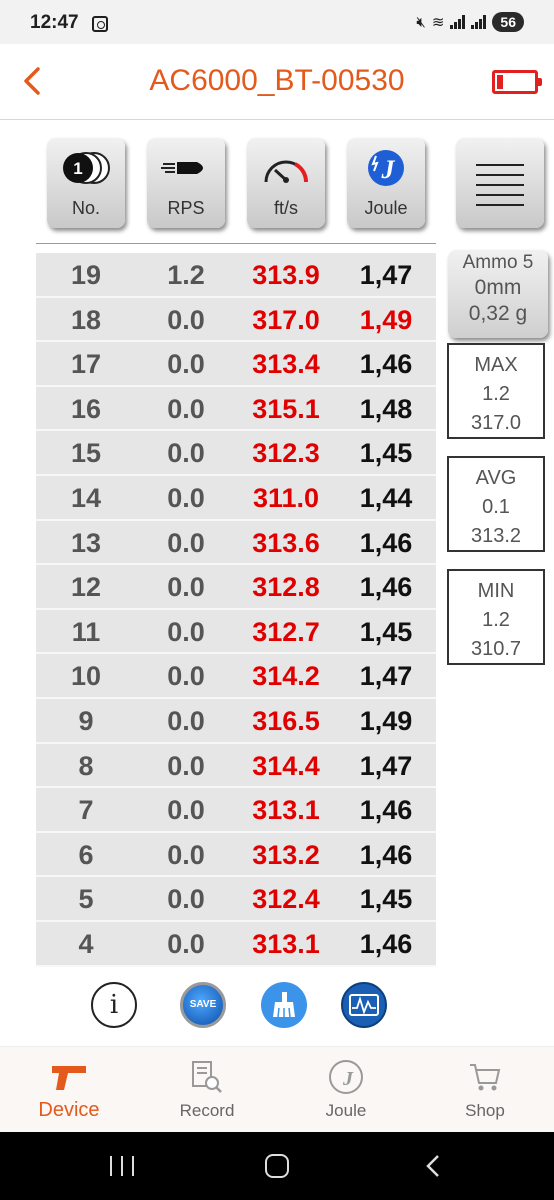 Image resolution: width=554 pixels, height=1200 pixels. Describe the element at coordinates (458, 22) in the screenshot. I see `signal-icon` at that location.